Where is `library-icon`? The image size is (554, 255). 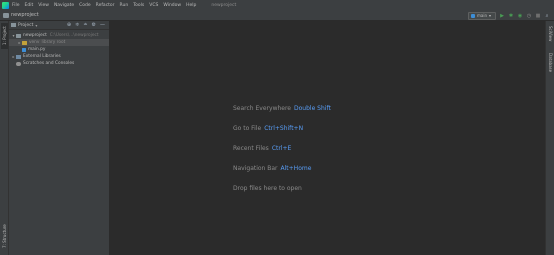 library-icon is located at coordinates (18, 56).